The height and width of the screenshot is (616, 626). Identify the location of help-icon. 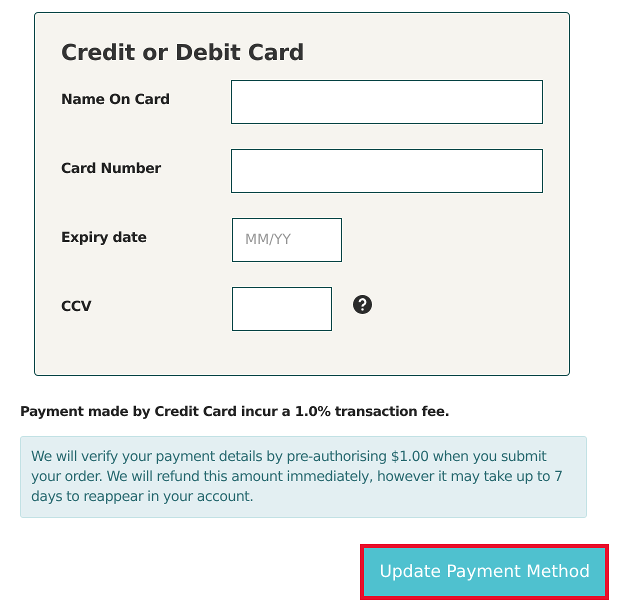
(362, 304).